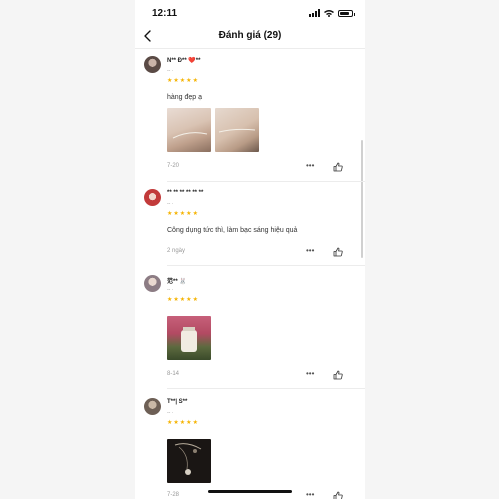 The width and height of the screenshot is (499, 499). What do you see at coordinates (177, 402) in the screenshot?
I see `reviewer-name: T**| S**` at bounding box center [177, 402].